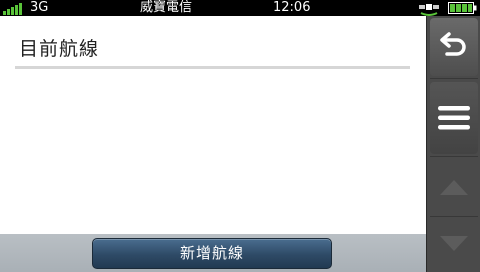  What do you see at coordinates (429, 10) in the screenshot?
I see `gps-satellite-icon` at bounding box center [429, 10].